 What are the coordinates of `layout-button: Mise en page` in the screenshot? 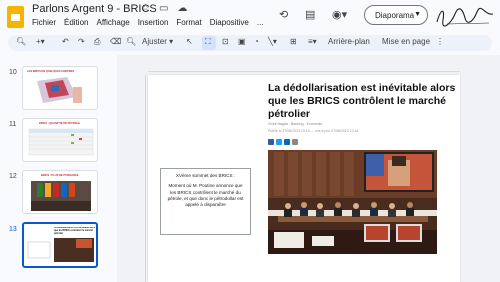 It's located at (406, 41).